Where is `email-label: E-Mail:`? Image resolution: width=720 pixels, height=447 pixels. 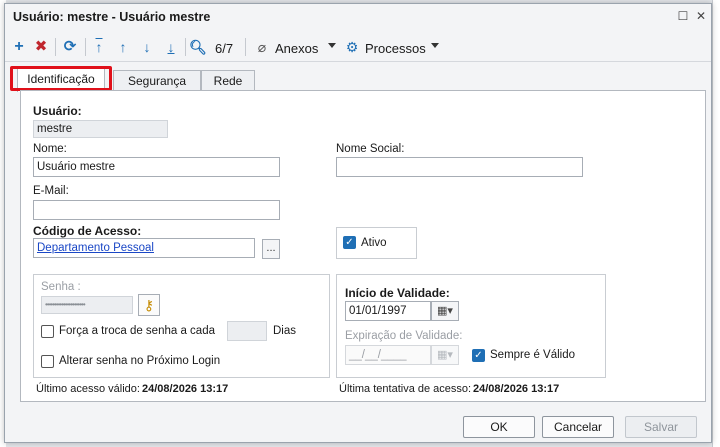 email-label: E-Mail: is located at coordinates (51, 191).